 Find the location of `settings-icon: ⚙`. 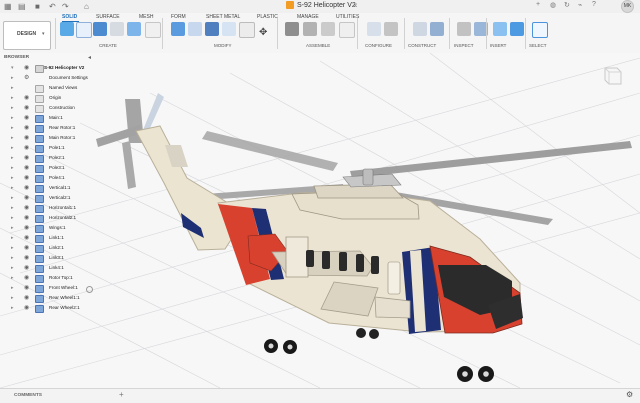

settings-icon: ⚙ is located at coordinates (629, 394).